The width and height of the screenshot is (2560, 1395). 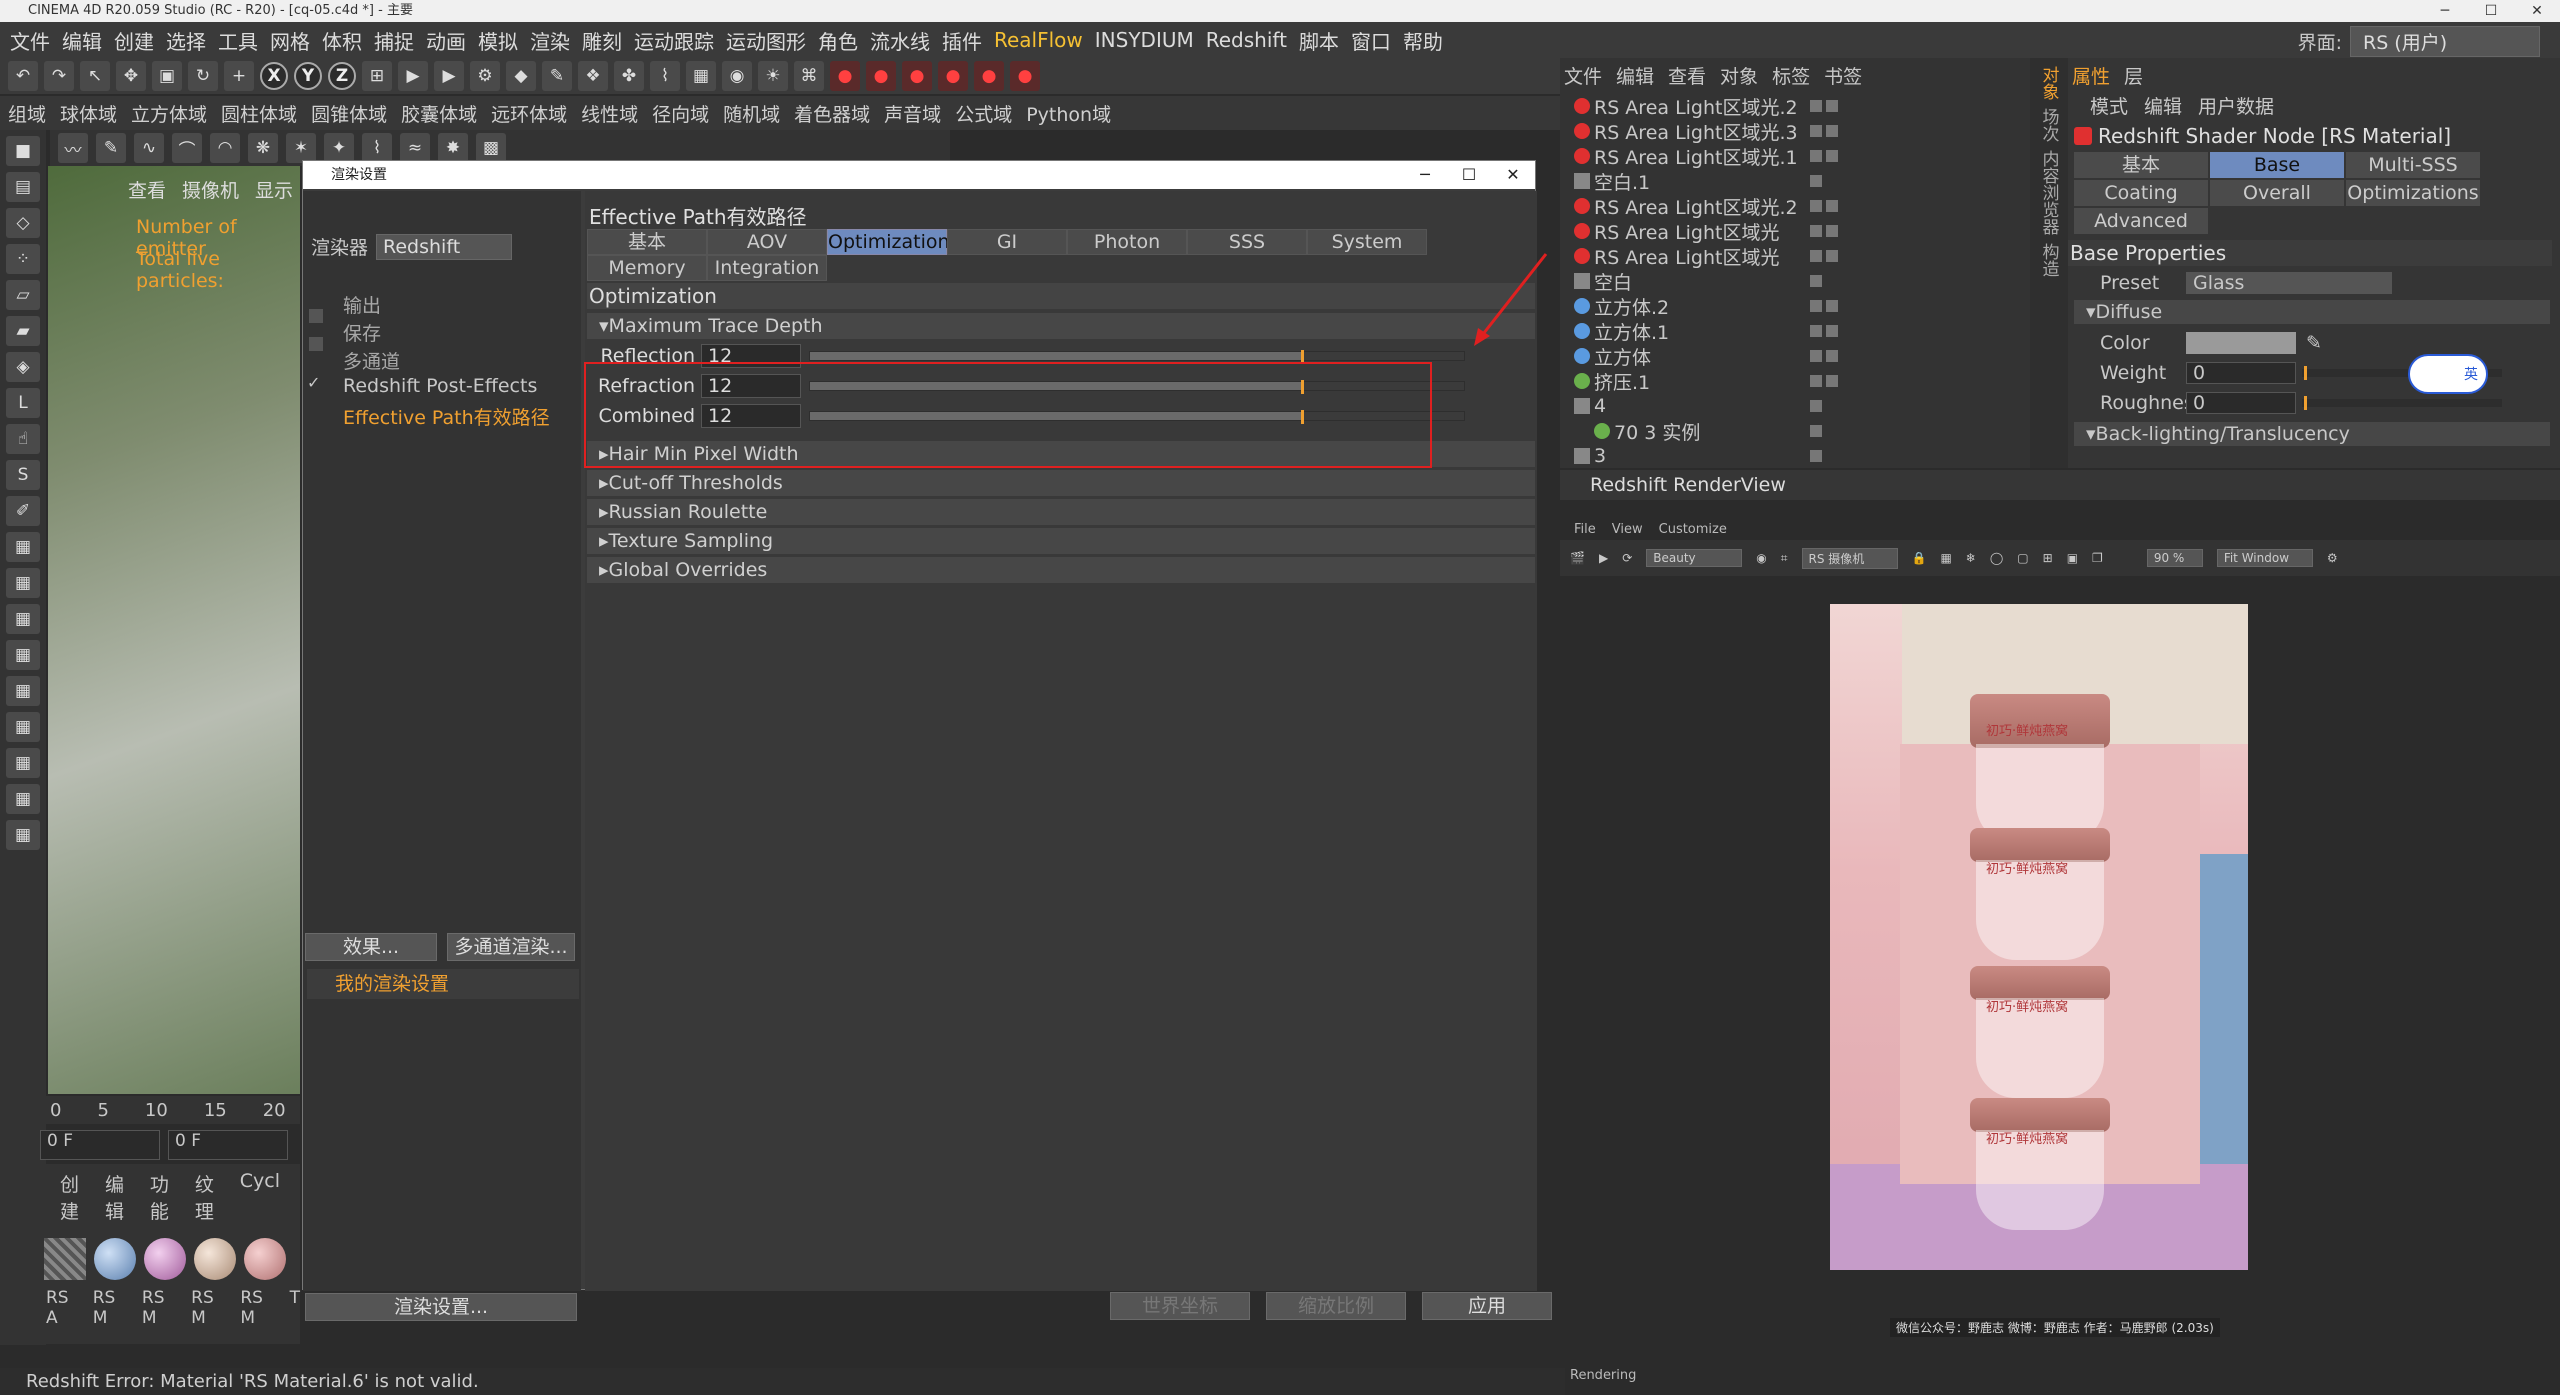 What do you see at coordinates (23, 547) in the screenshot?
I see `grid-icon-1: ▦` at bounding box center [23, 547].